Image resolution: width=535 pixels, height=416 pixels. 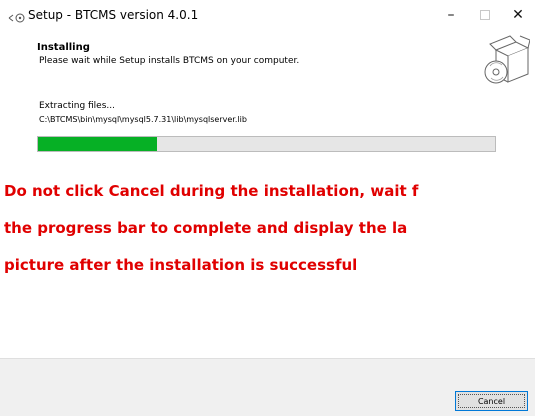 What do you see at coordinates (63, 47) in the screenshot?
I see `page-title: Installing` at bounding box center [63, 47].